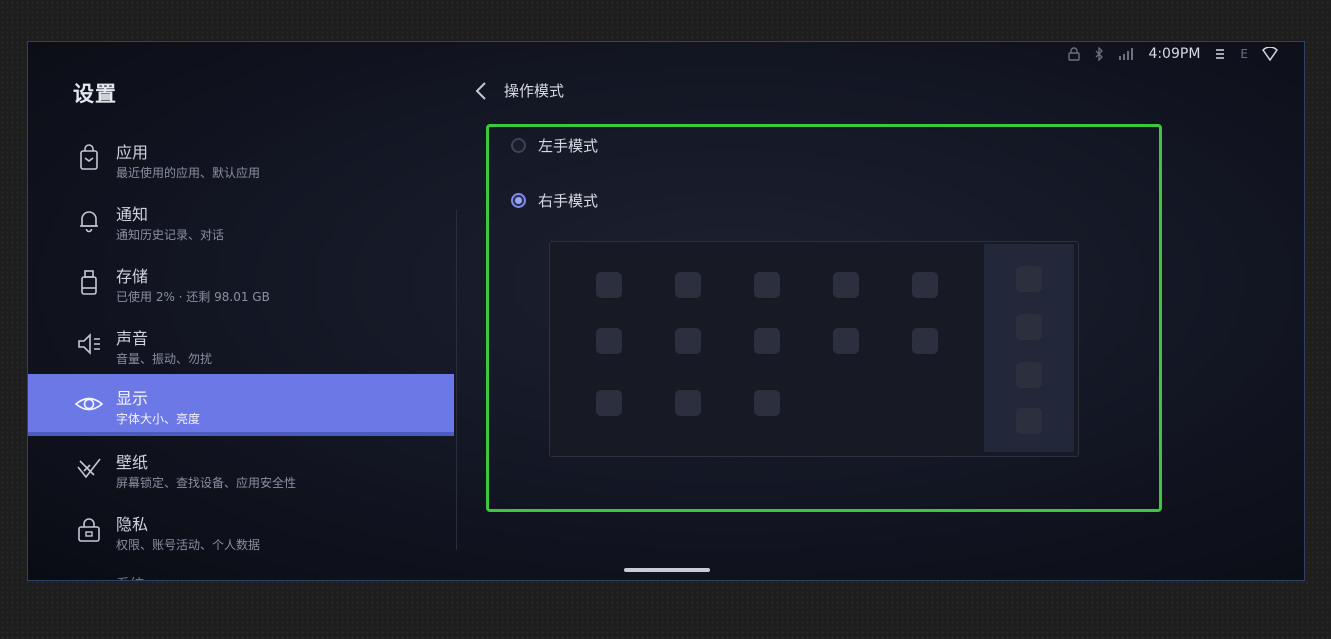 The height and width of the screenshot is (639, 1331). Describe the element at coordinates (89, 282) in the screenshot. I see `storage-icon` at that location.